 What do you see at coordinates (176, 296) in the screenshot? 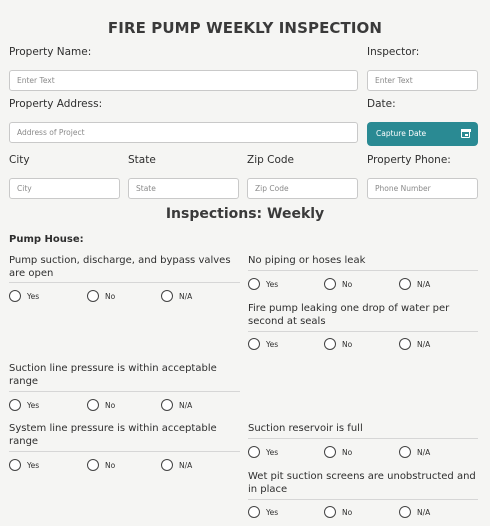
I see `valves-open-na: N/A` at bounding box center [176, 296].